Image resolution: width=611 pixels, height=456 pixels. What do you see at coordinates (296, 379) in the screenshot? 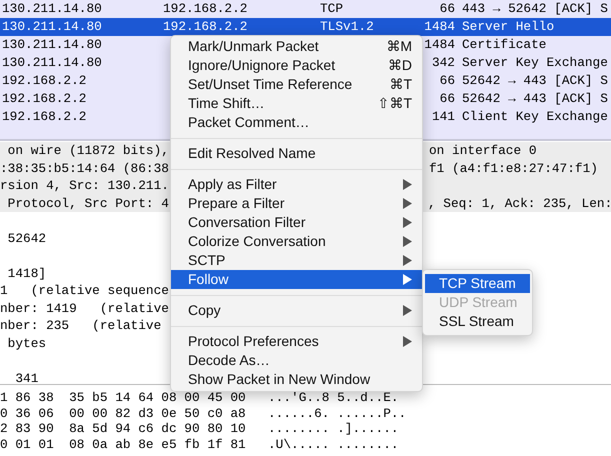
I see `menu-item: Show Packet in New Window` at bounding box center [296, 379].